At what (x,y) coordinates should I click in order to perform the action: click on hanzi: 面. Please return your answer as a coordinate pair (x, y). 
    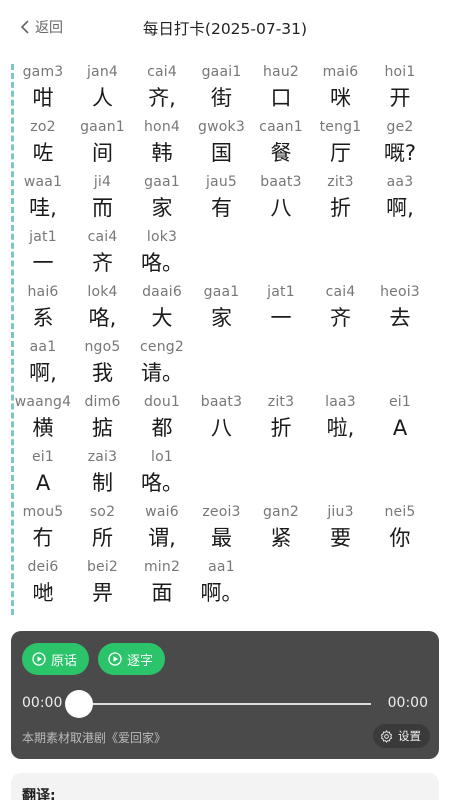
    Looking at the image, I should click on (162, 593).